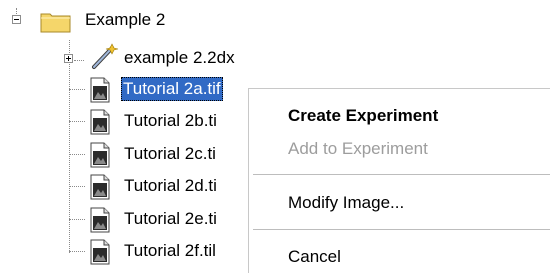  What do you see at coordinates (68, 58) in the screenshot?
I see `expand-toggle-icon` at bounding box center [68, 58].